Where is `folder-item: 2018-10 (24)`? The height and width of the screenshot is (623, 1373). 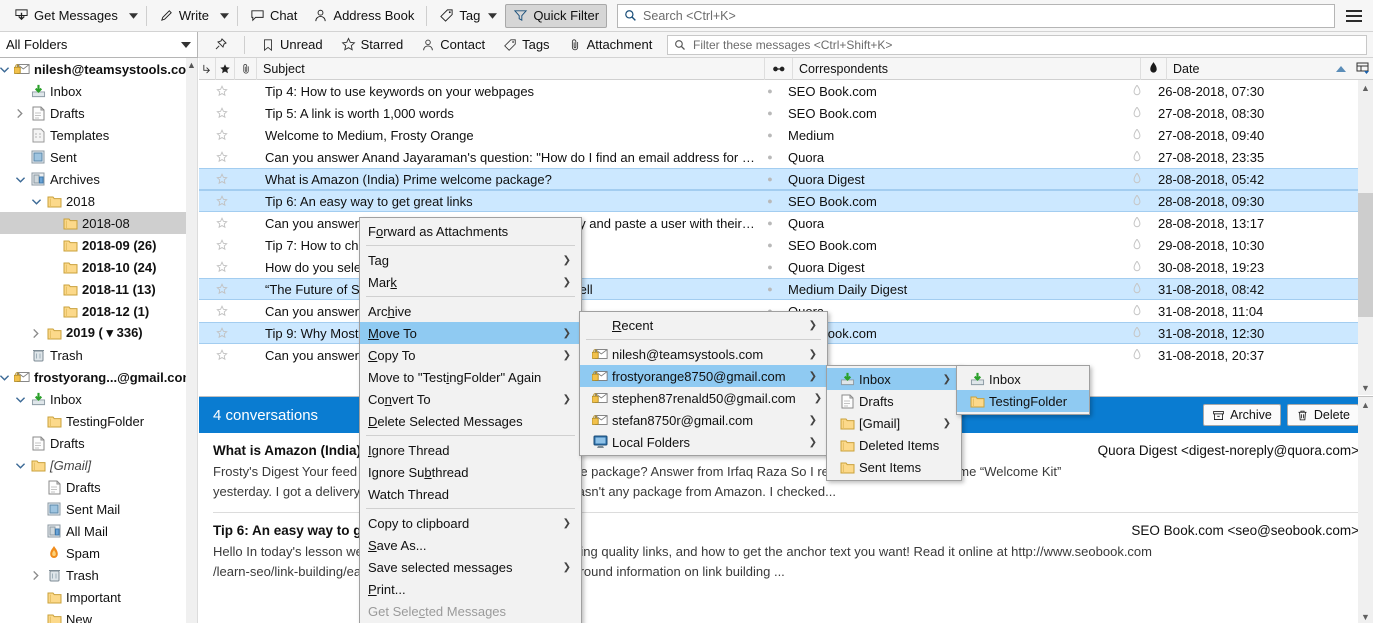
folder-item: 2018-10 (24) is located at coordinates (93, 267).